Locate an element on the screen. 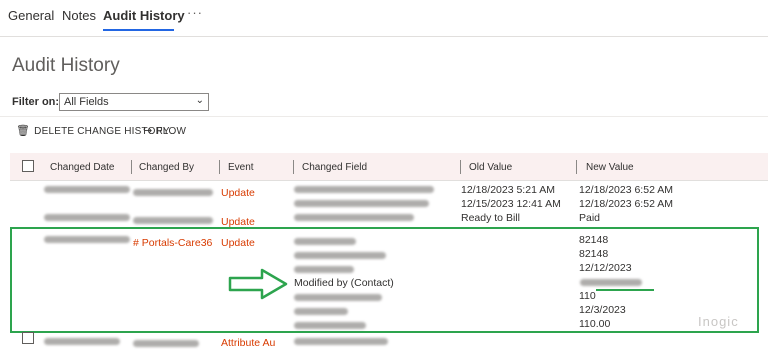 Image resolution: width=768 pixels, height=351 pixels. tab-audit-history: Audit History is located at coordinates (144, 15).